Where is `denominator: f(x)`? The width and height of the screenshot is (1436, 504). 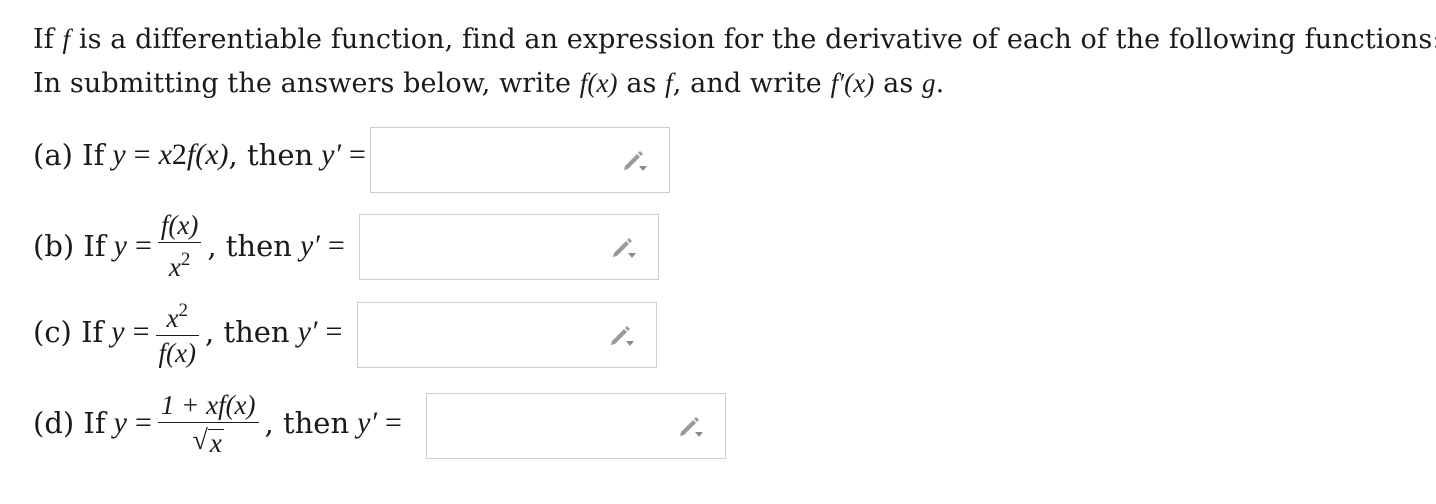 denominator: f(x) is located at coordinates (177, 353).